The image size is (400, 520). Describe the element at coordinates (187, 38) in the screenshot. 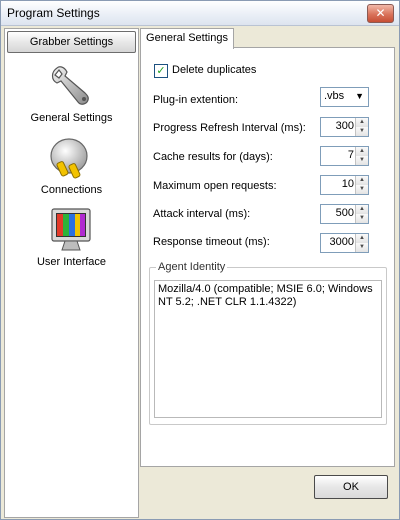

I see `tab-general-settings: General Settings` at that location.